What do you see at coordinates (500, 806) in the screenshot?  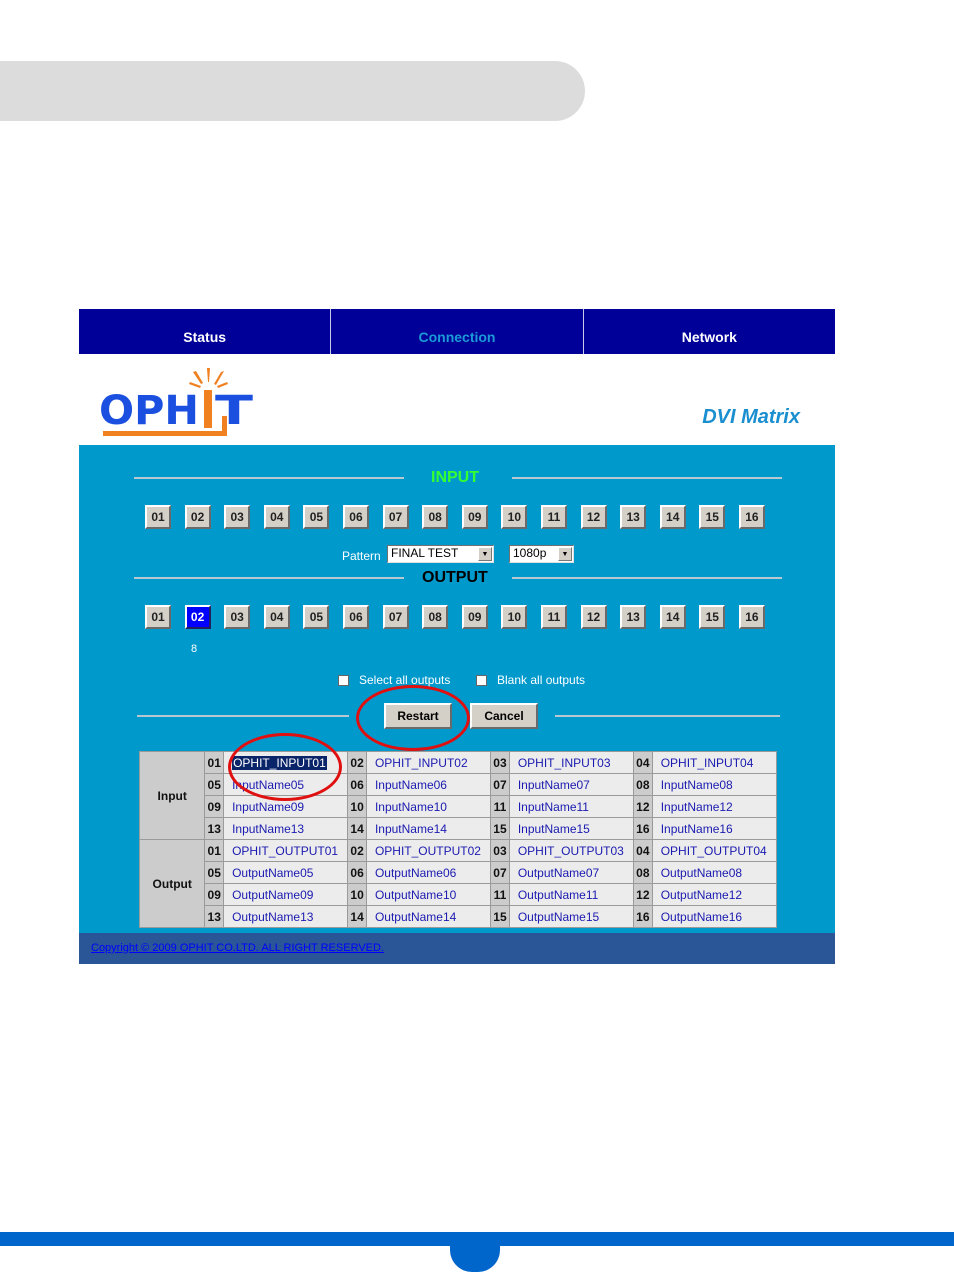 I see `input-index: 11` at bounding box center [500, 806].